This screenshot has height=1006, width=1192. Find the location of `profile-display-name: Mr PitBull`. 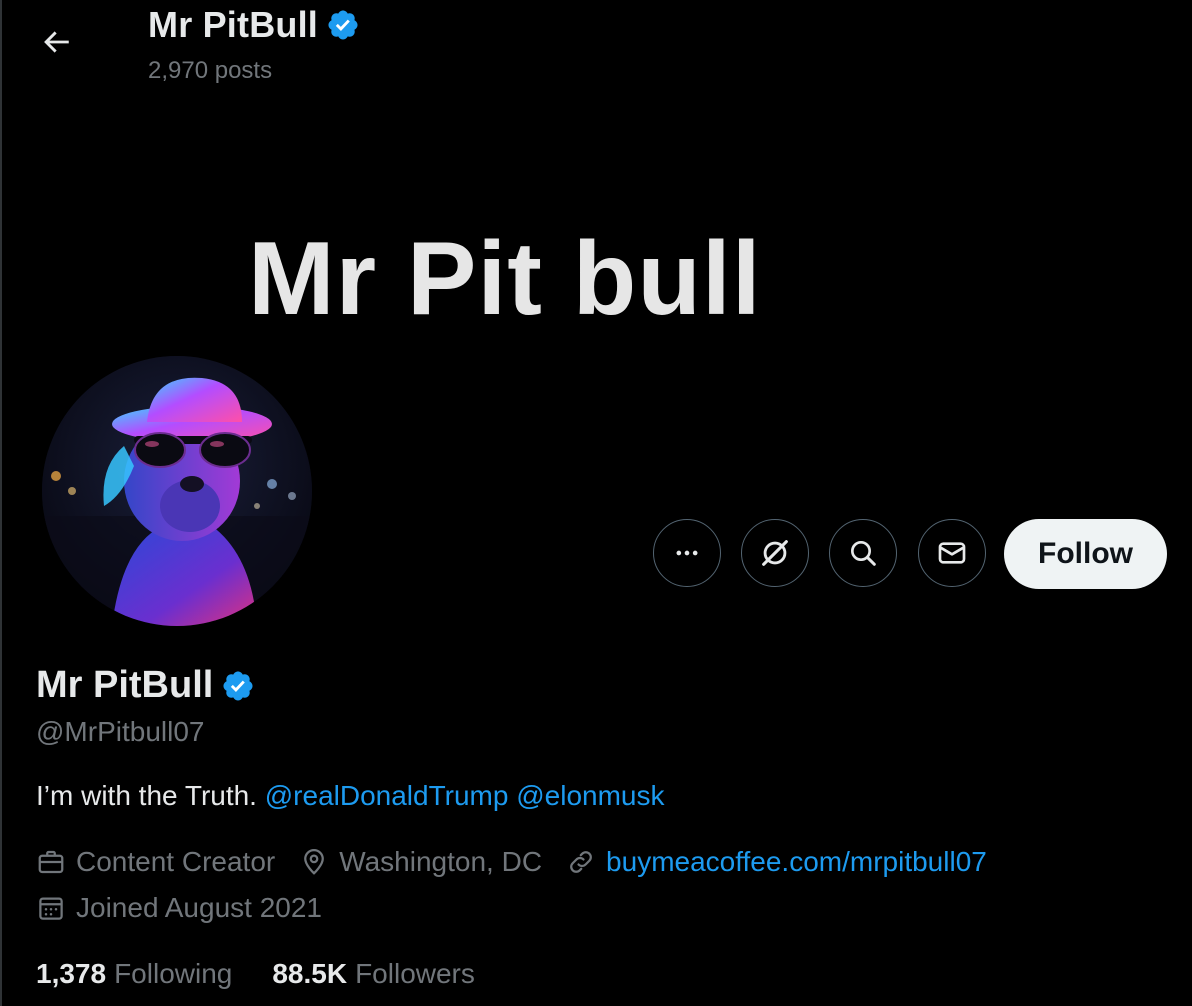

profile-display-name: Mr PitBull is located at coordinates (125, 685).